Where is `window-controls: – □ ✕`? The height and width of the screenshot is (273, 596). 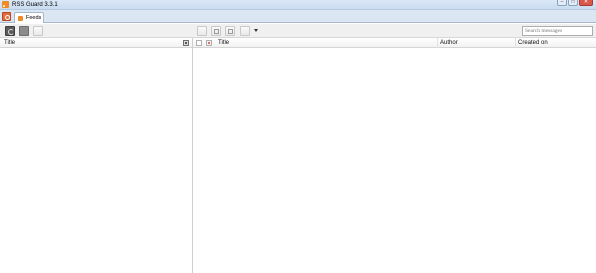 window-controls: – □ ✕ is located at coordinates (575, 3).